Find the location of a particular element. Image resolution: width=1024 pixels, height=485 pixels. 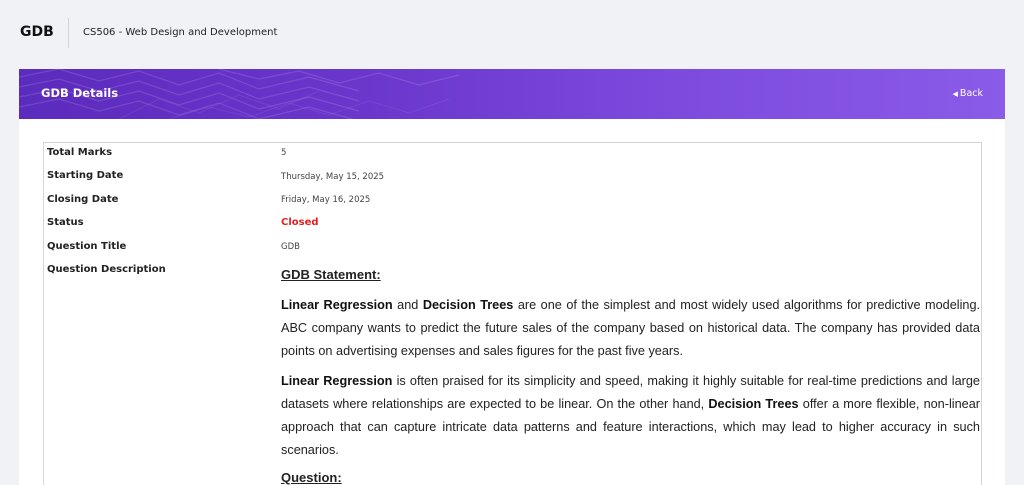

status-label: Status is located at coordinates (65, 222).